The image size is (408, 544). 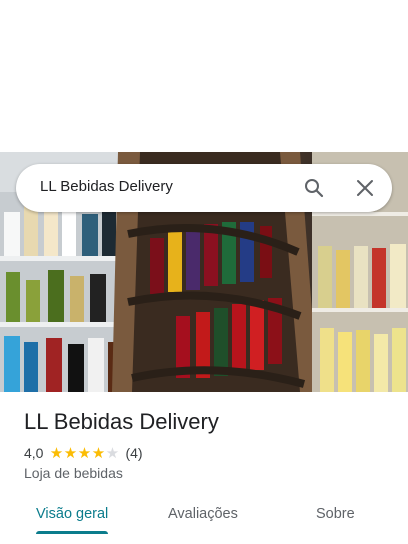 What do you see at coordinates (72, 532) in the screenshot?
I see `active-tab-indicator` at bounding box center [72, 532].